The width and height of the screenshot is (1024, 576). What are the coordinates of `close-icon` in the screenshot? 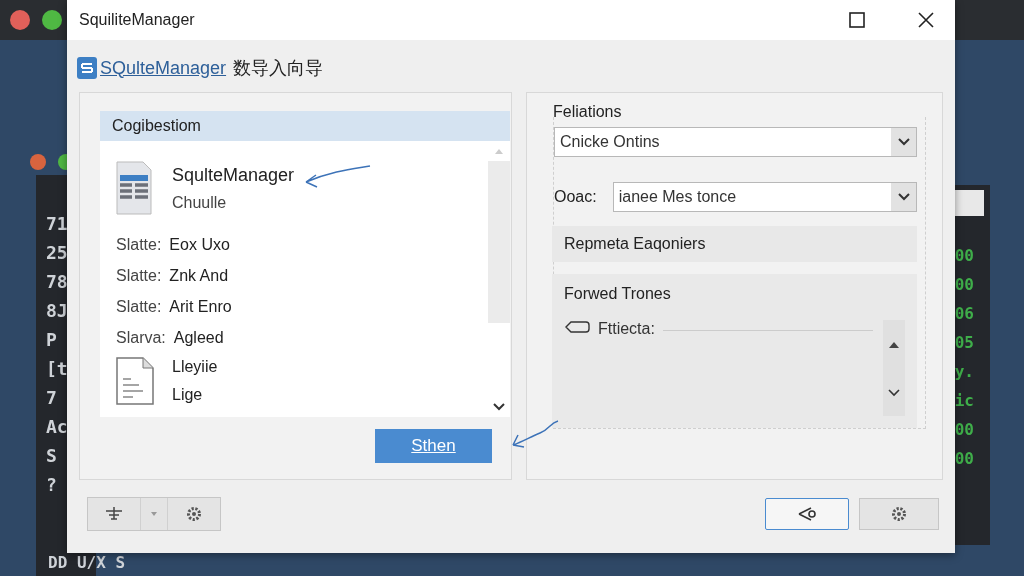 It's located at (926, 20).